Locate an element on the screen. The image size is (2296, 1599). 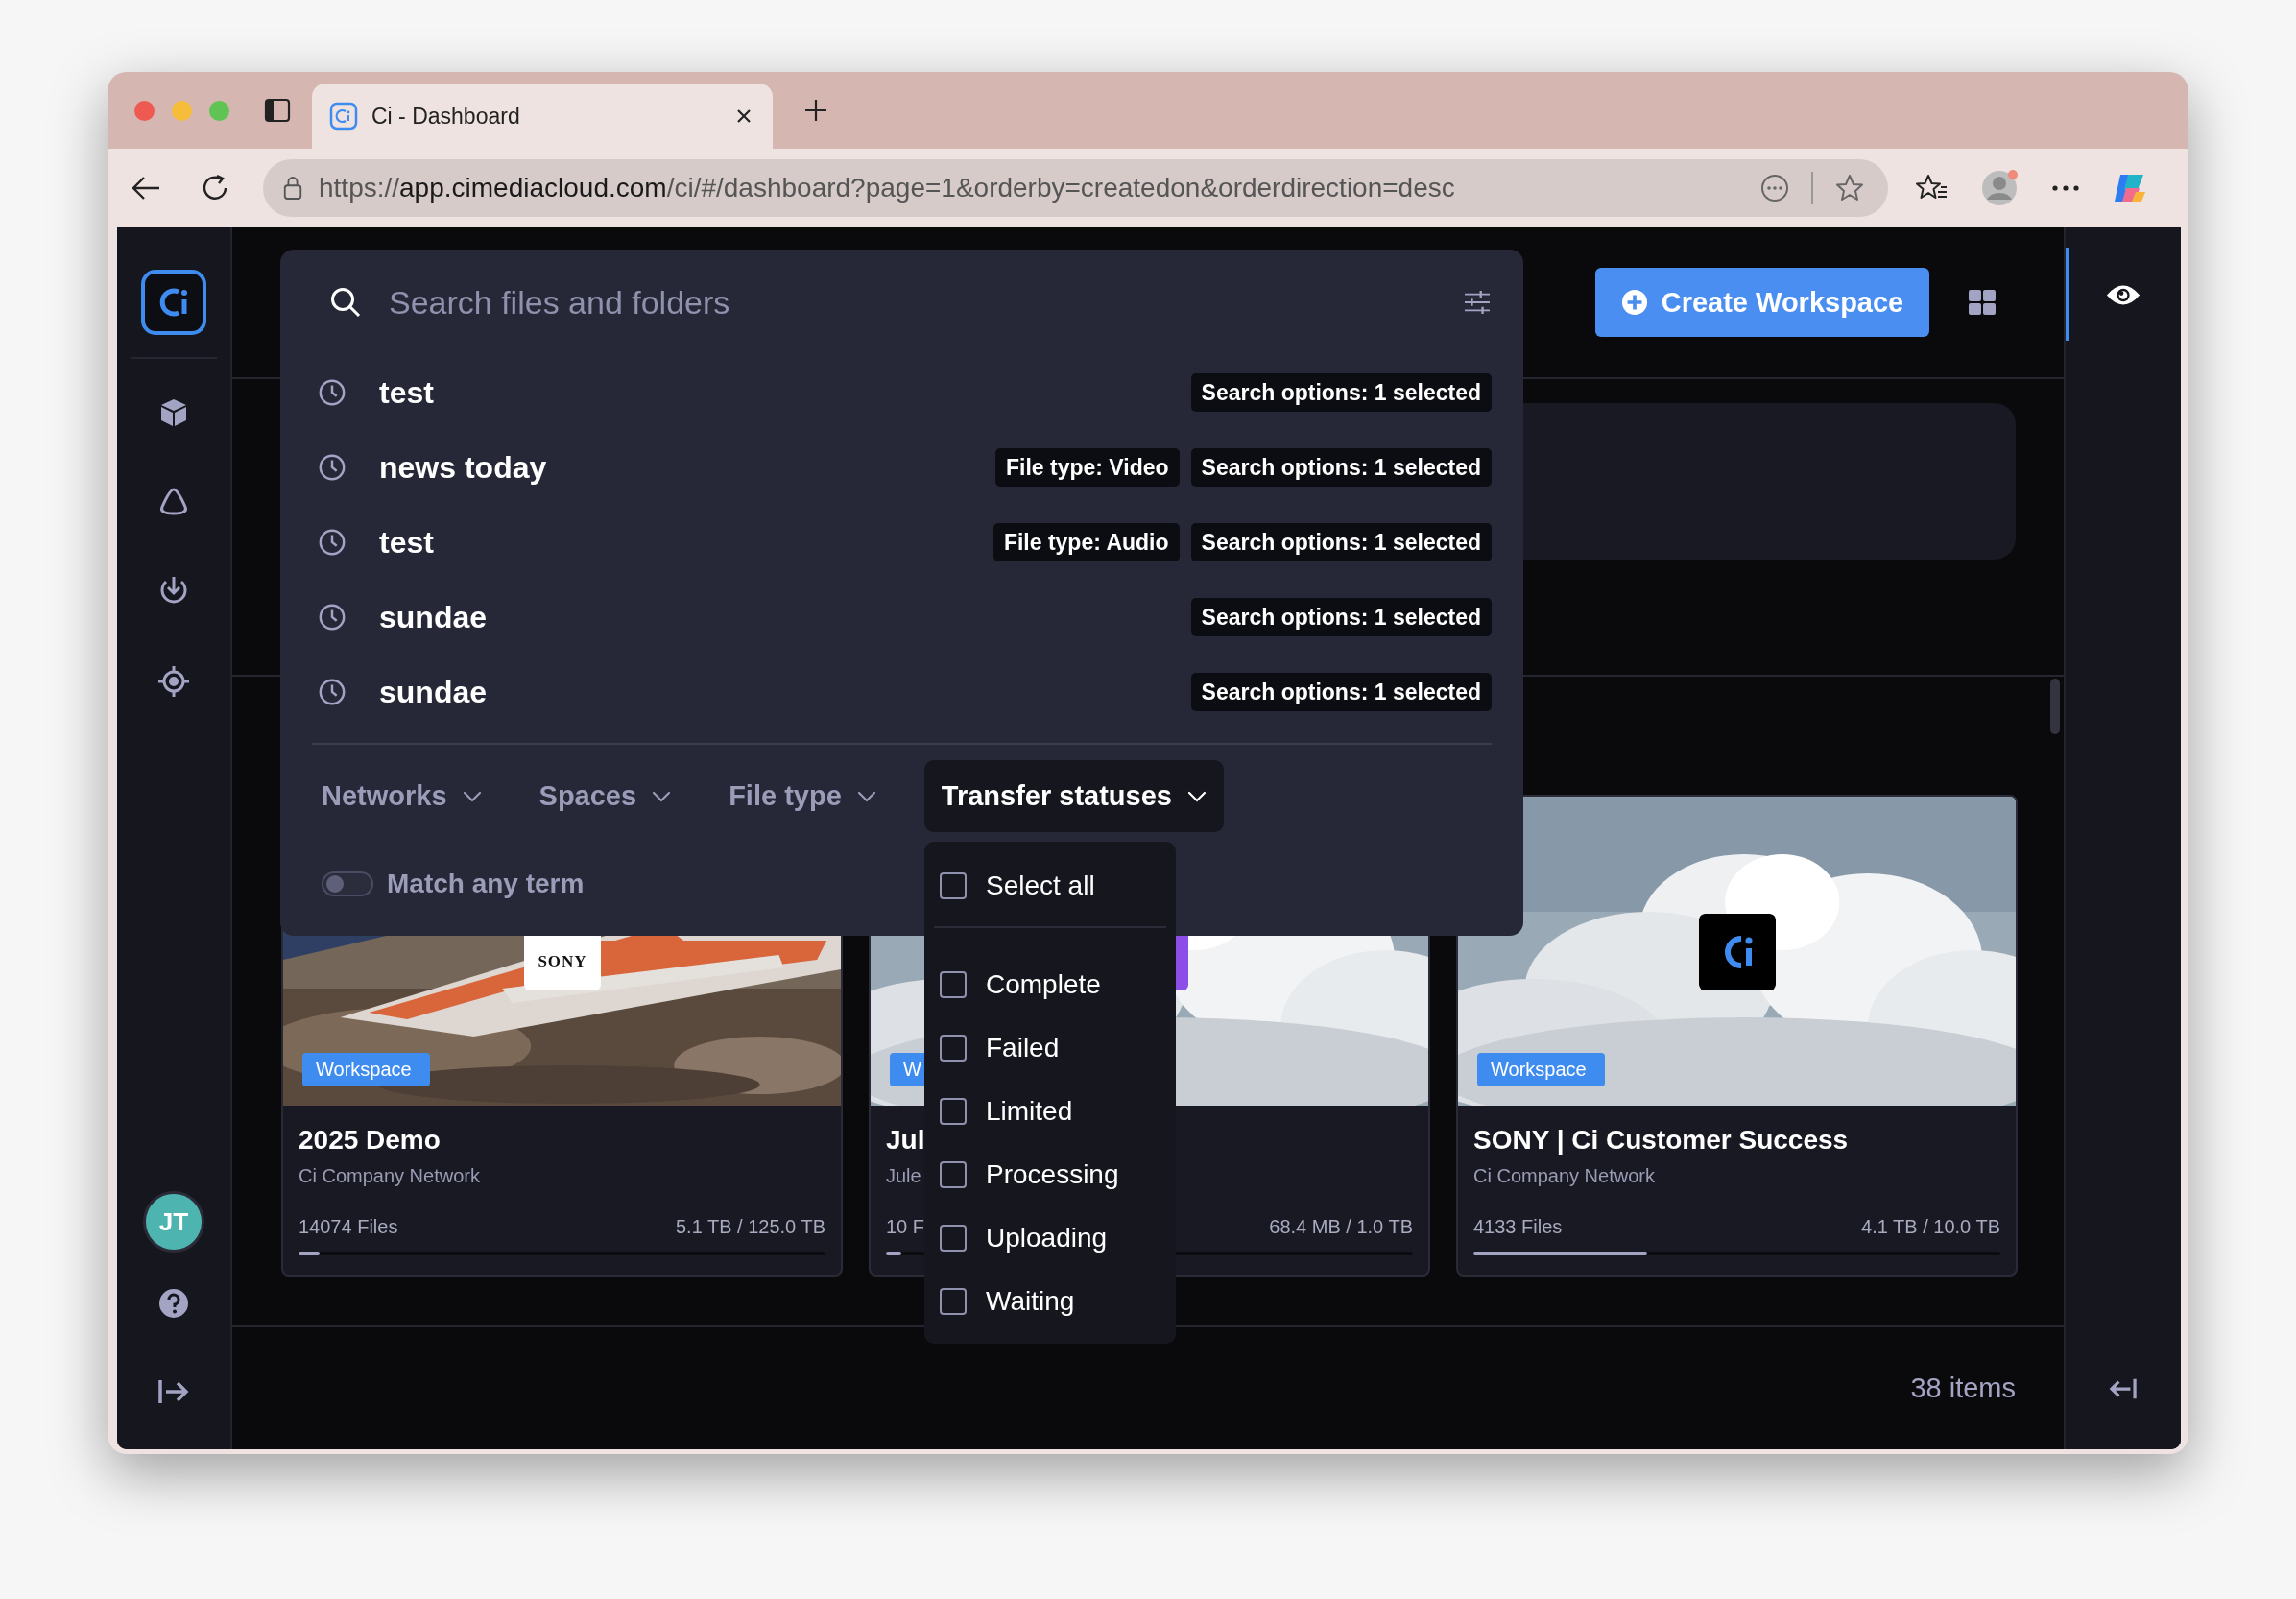
storage-usage: 68.4 MB / 1.0 TB is located at coordinates (1341, 1227).